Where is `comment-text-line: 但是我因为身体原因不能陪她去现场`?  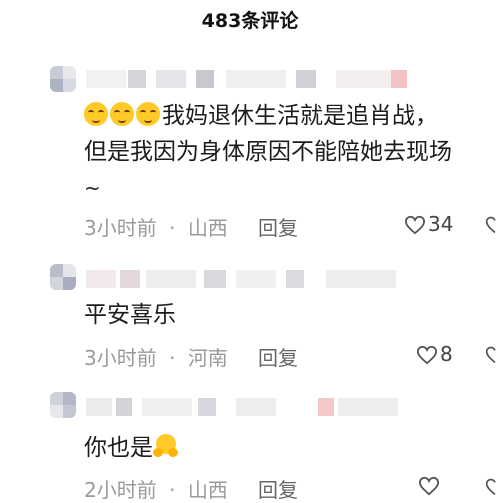
comment-text-line: 但是我因为身体原因不能陪她去现场 is located at coordinates (268, 152).